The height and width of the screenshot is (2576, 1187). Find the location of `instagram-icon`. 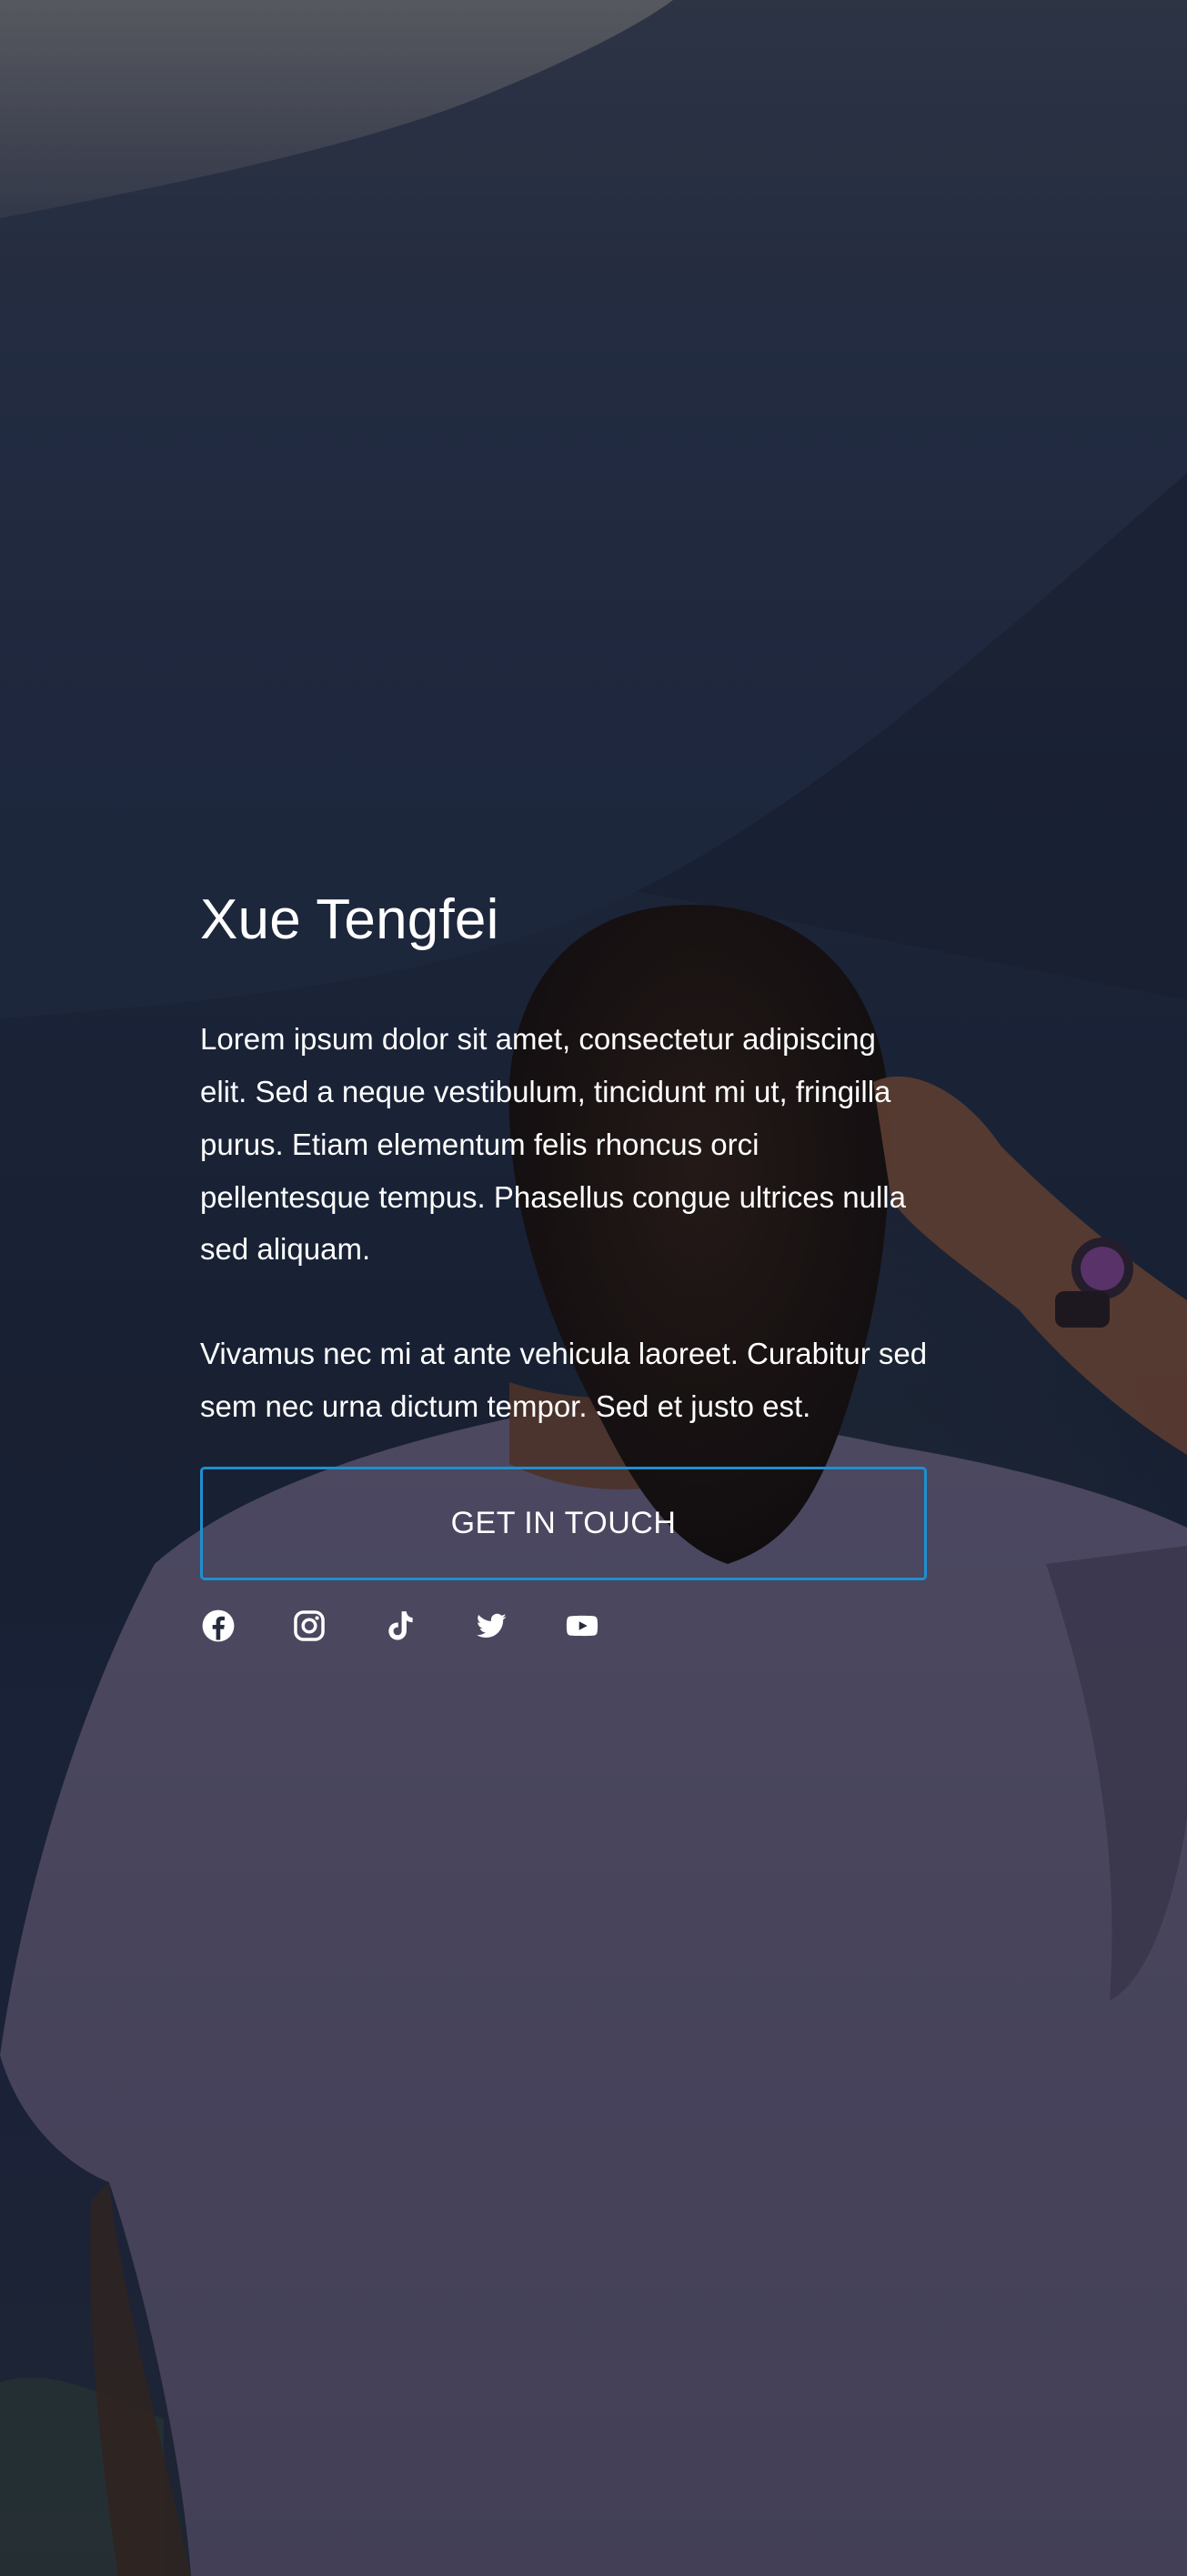

instagram-icon is located at coordinates (309, 1626).